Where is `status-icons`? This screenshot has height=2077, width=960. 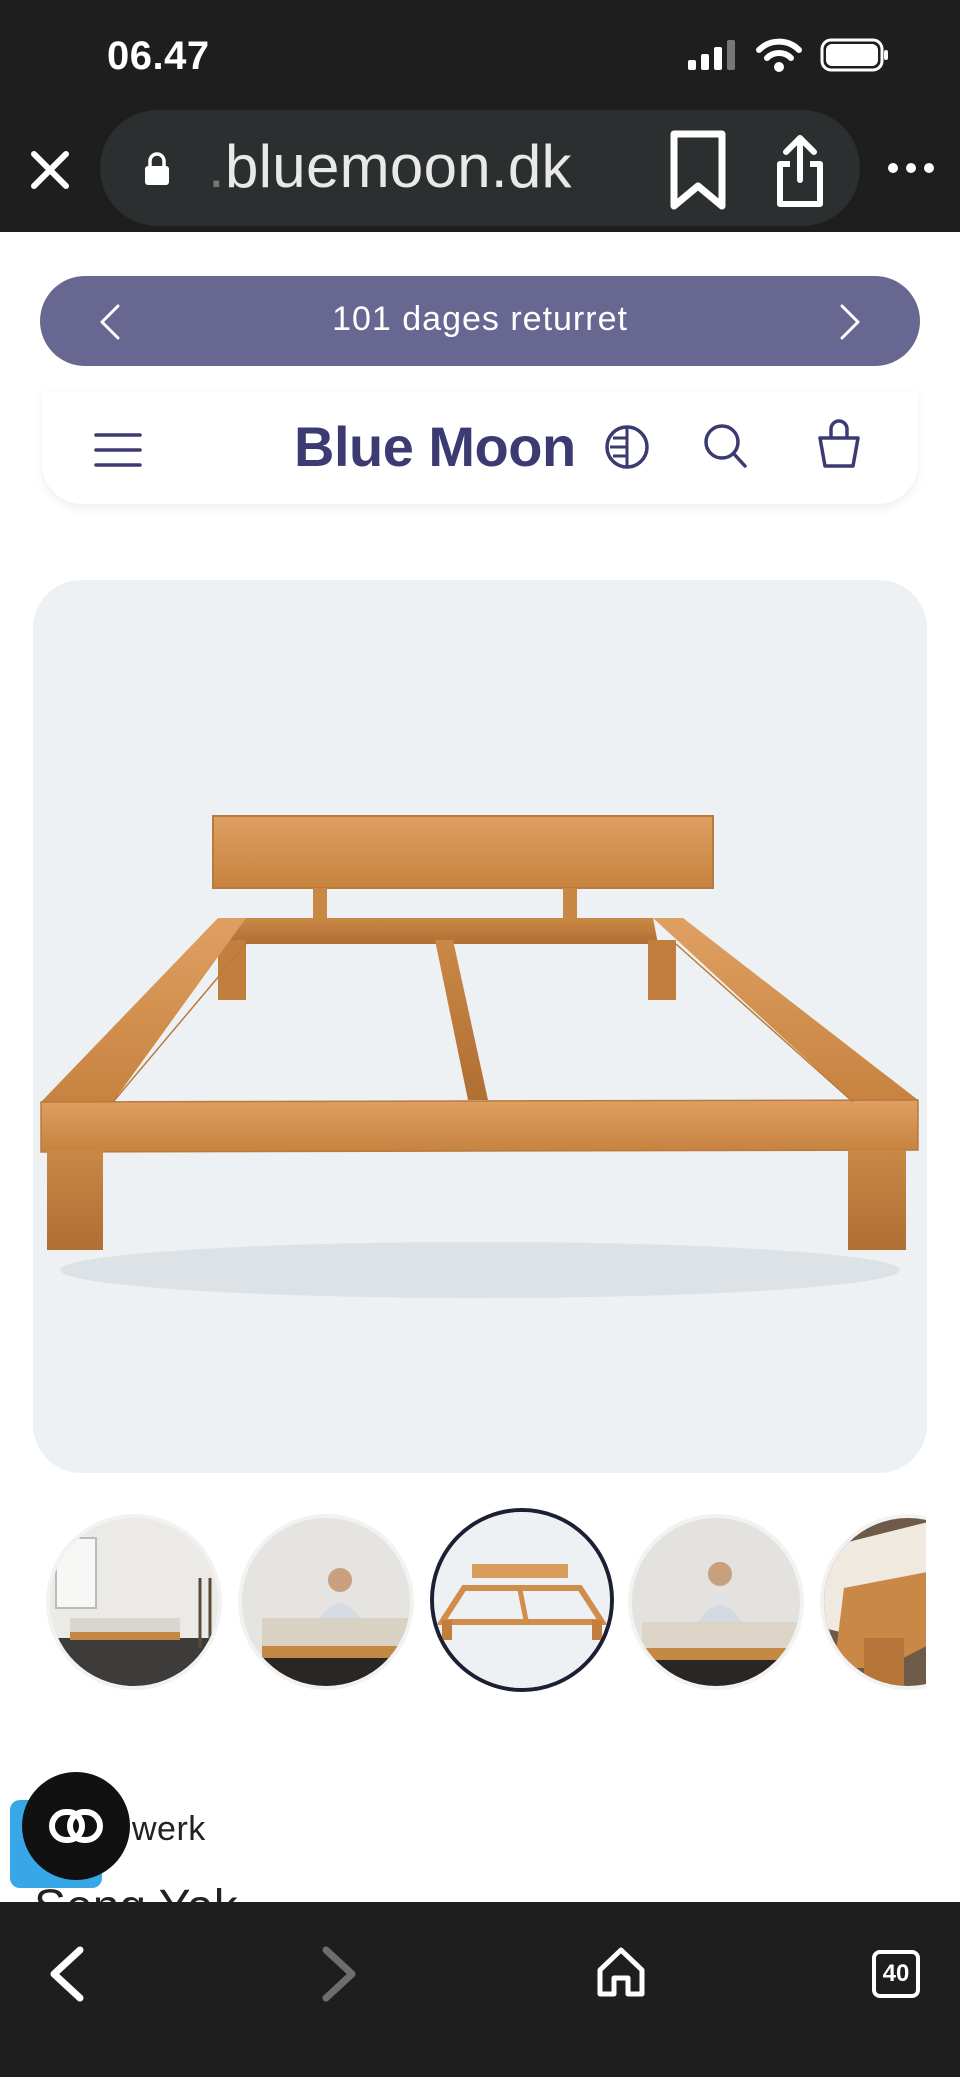
status-icons is located at coordinates (789, 55).